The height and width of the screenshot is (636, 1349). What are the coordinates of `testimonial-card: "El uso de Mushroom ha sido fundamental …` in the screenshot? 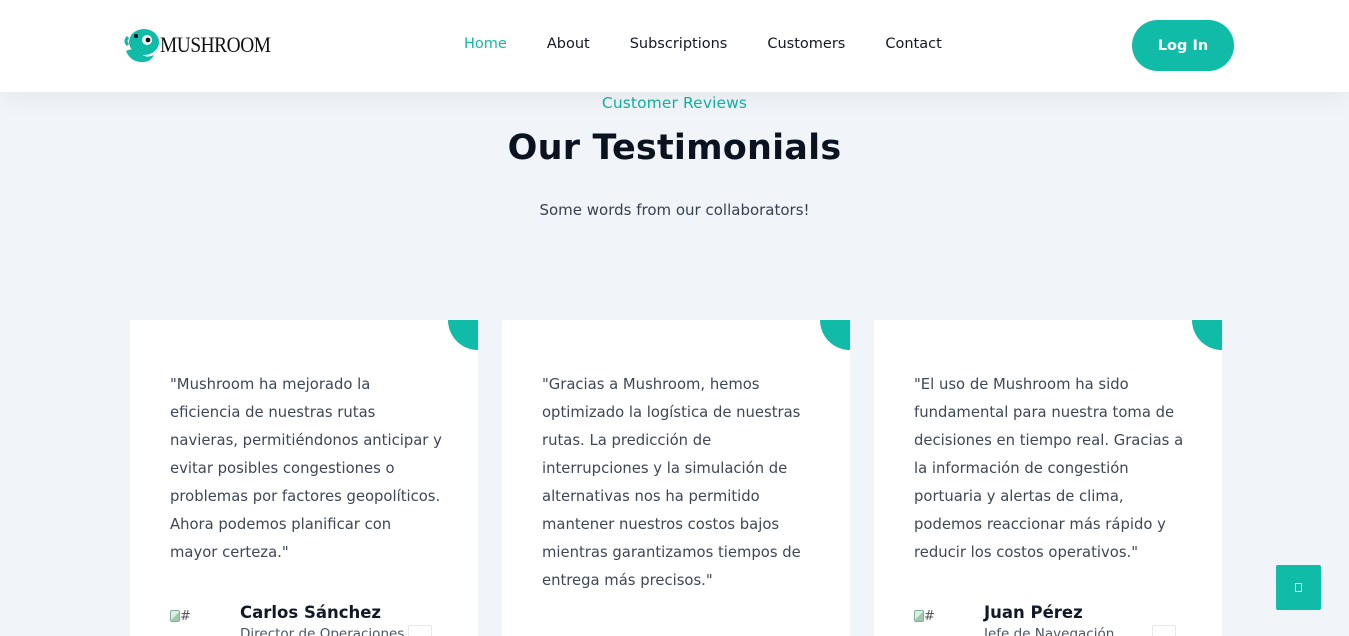 It's located at (1048, 478).